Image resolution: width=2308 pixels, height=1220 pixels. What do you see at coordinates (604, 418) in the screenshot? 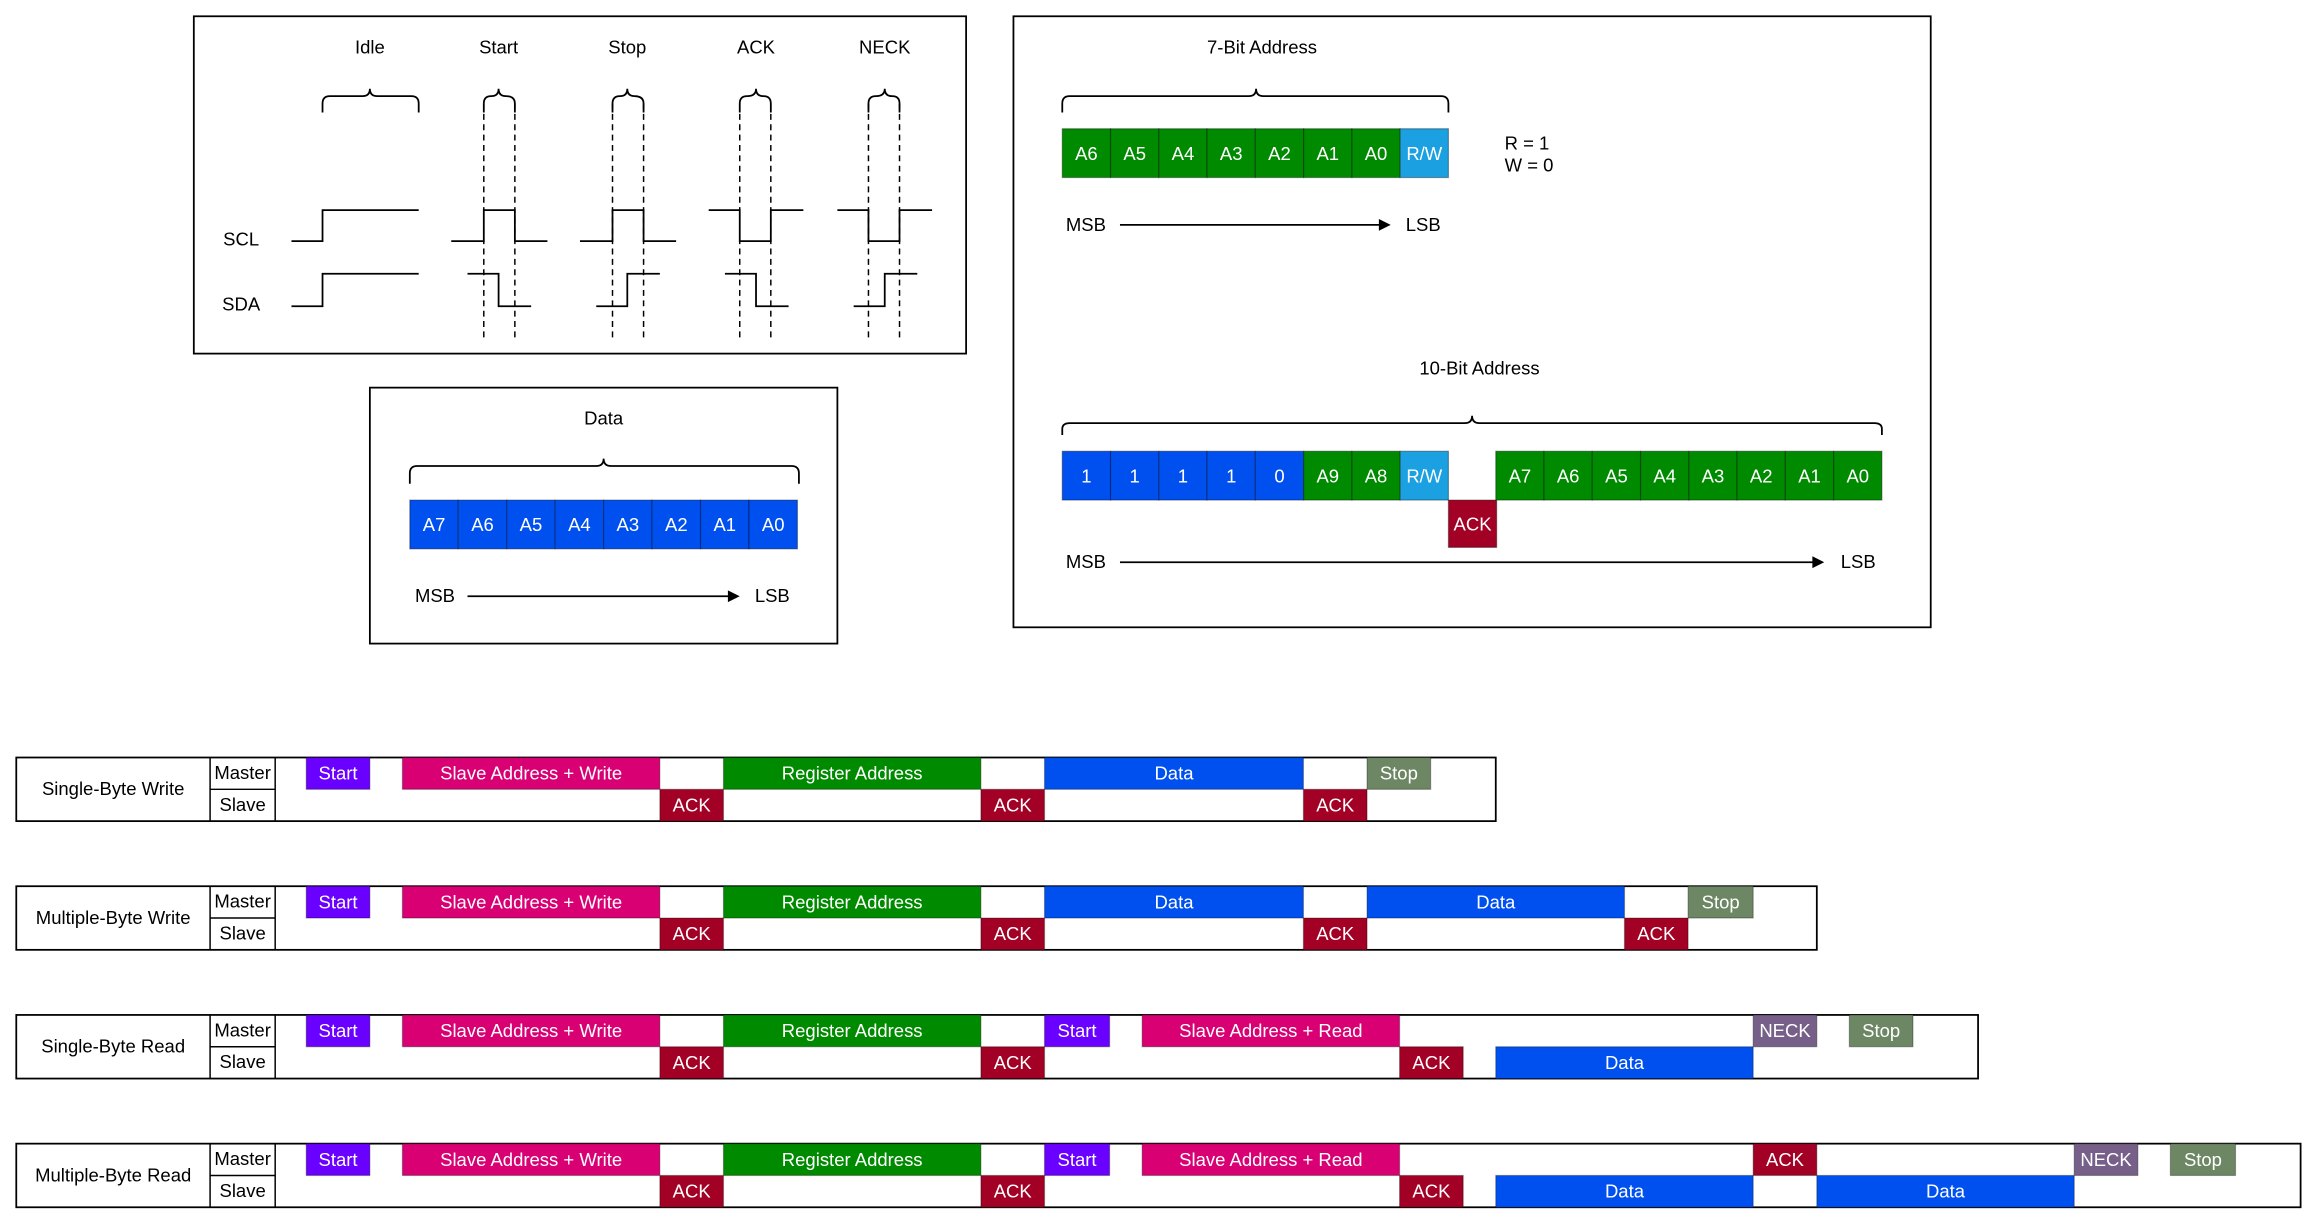
I see `data-frame-title: Data` at bounding box center [604, 418].